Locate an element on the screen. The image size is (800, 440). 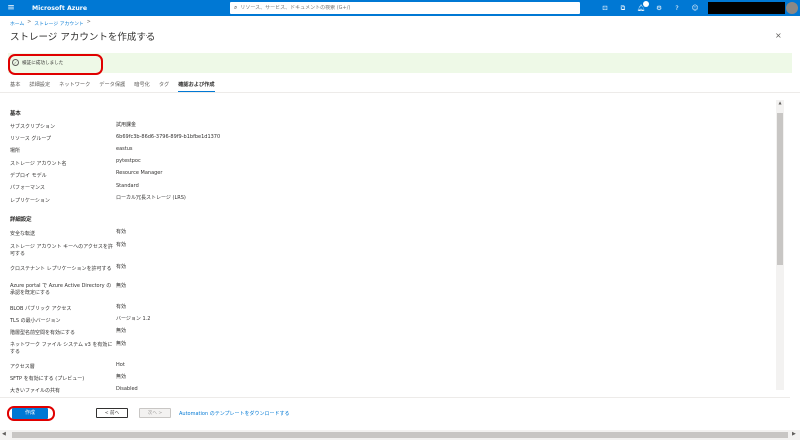
tab-review-create: 確認および作成 is located at coordinates (196, 86).